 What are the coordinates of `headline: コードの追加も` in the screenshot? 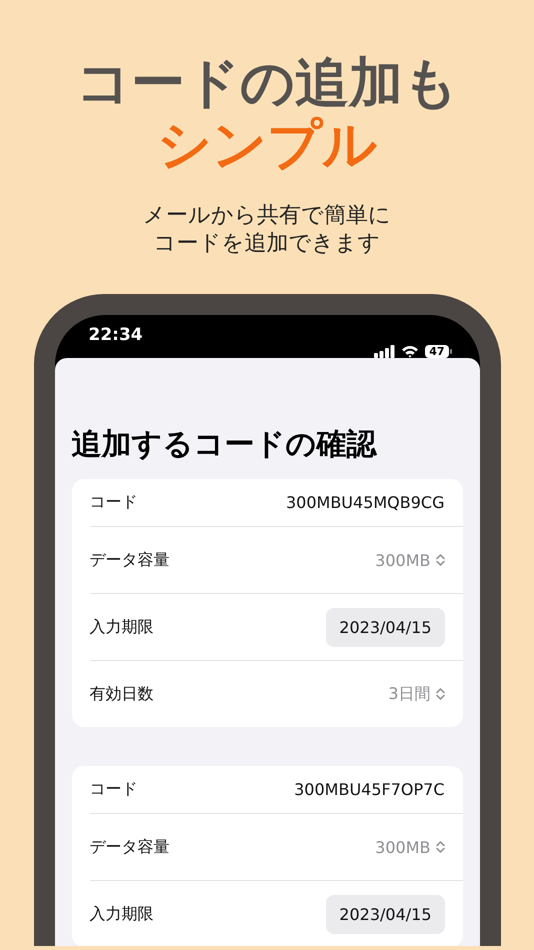 It's located at (267, 83).